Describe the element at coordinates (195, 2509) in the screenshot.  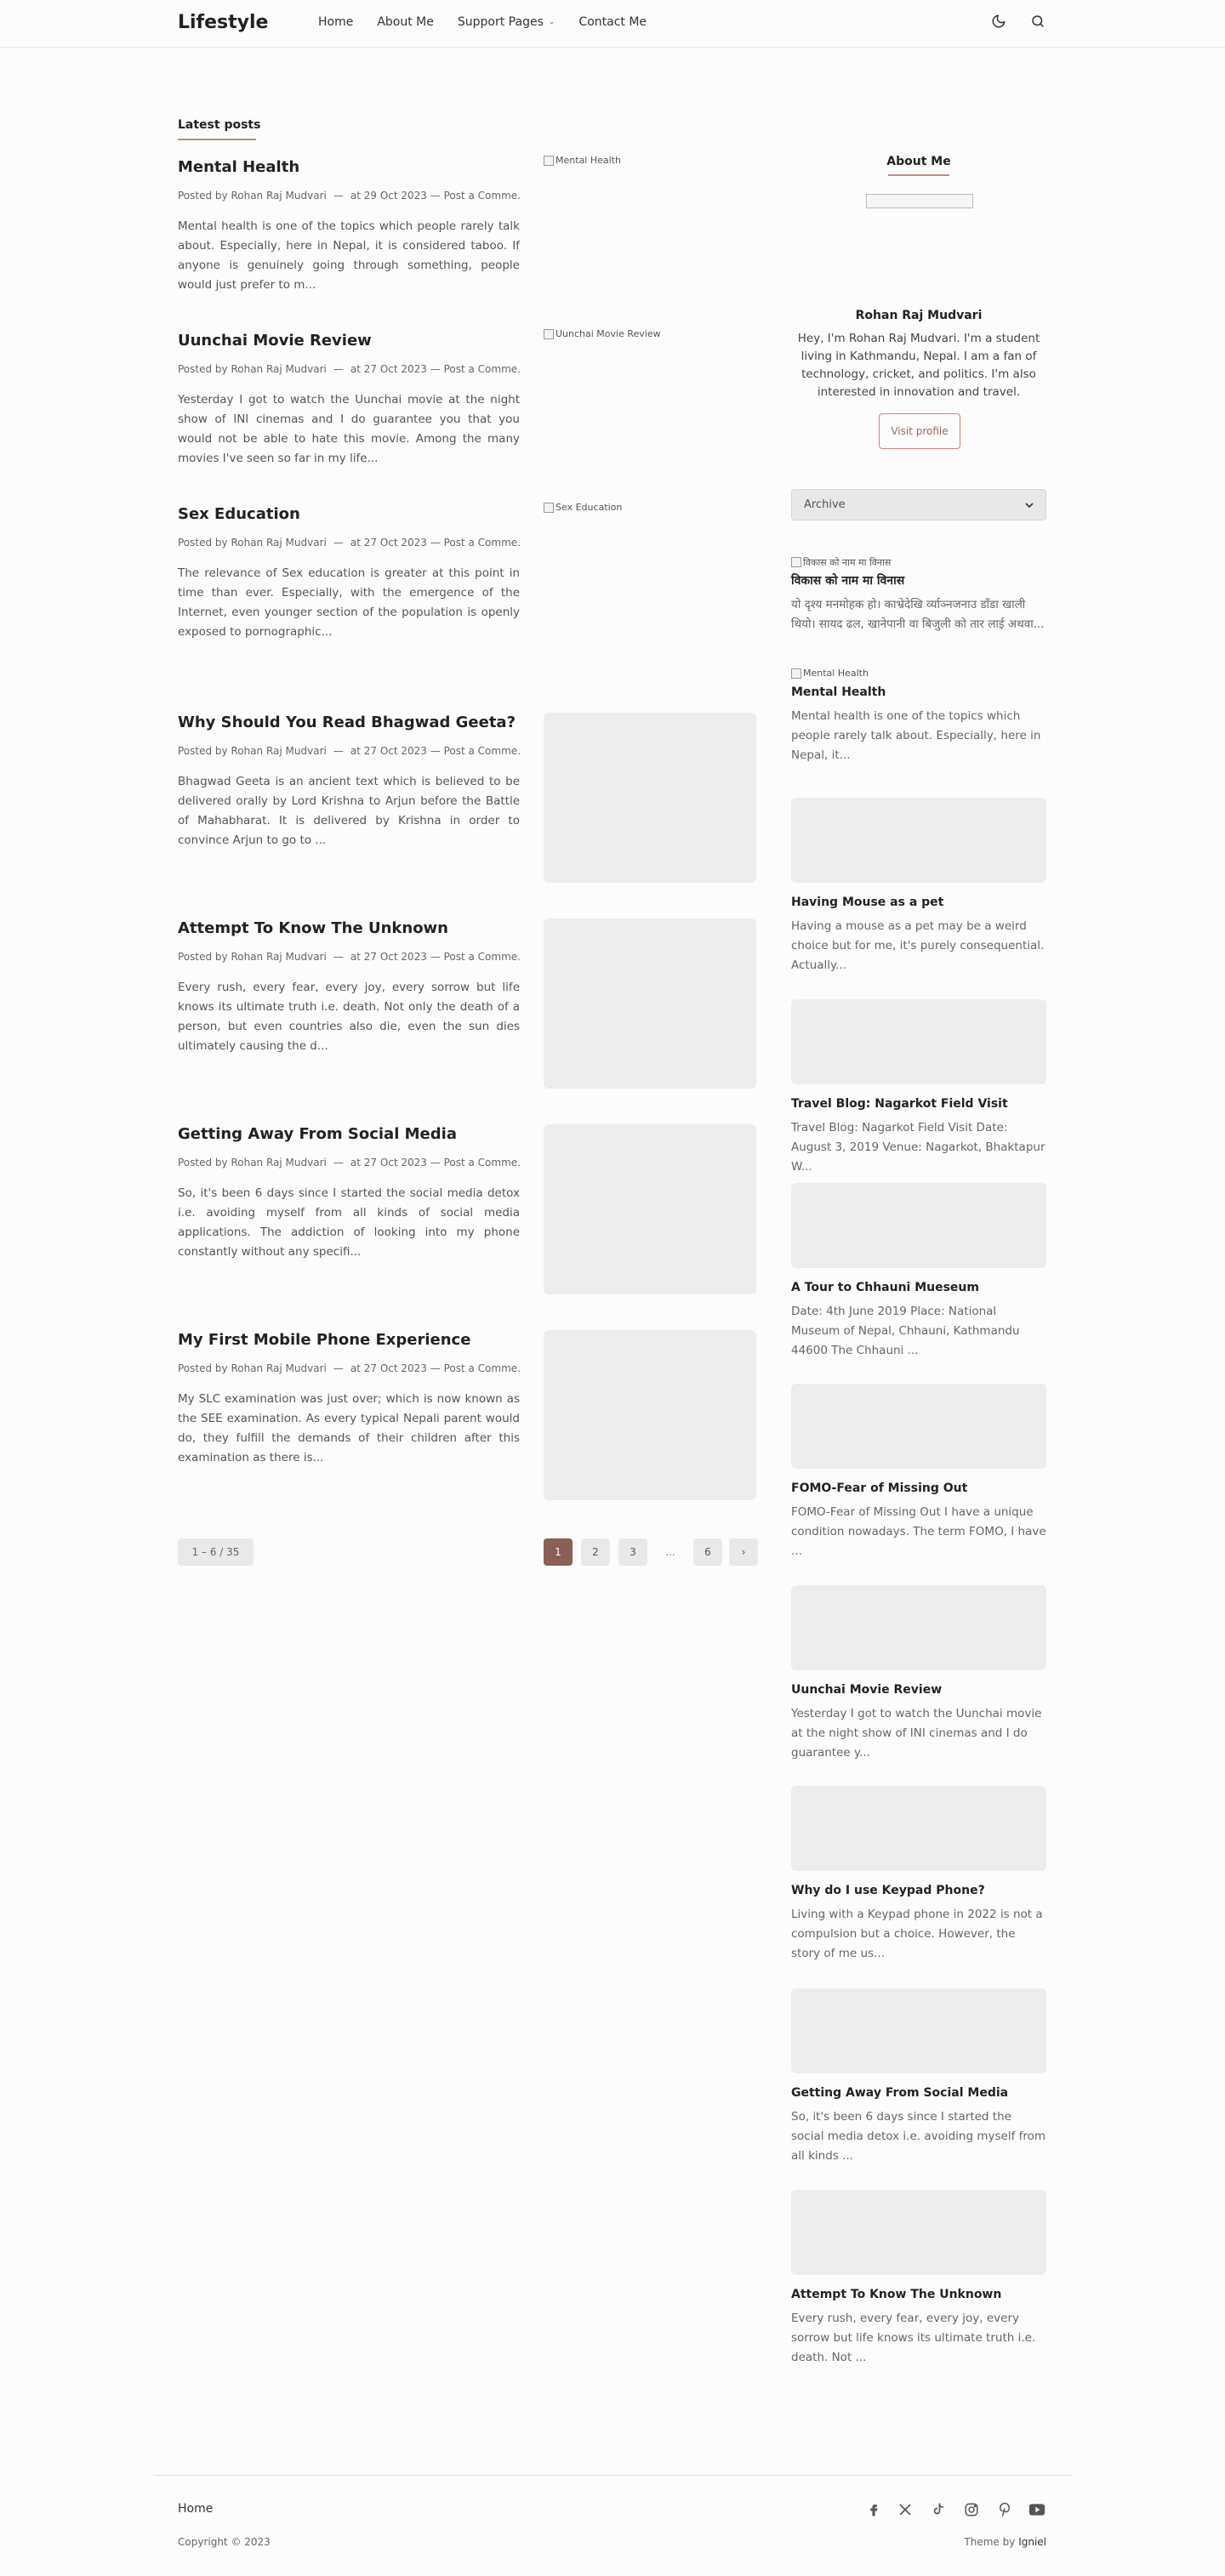
I see `footer-home-link: Home` at that location.